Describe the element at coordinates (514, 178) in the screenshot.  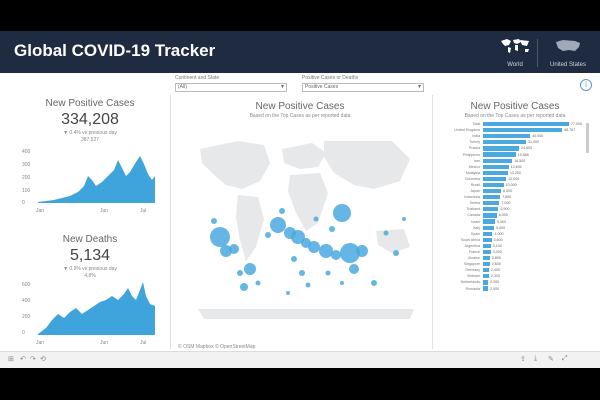
I see `country-value: 12,000` at that location.